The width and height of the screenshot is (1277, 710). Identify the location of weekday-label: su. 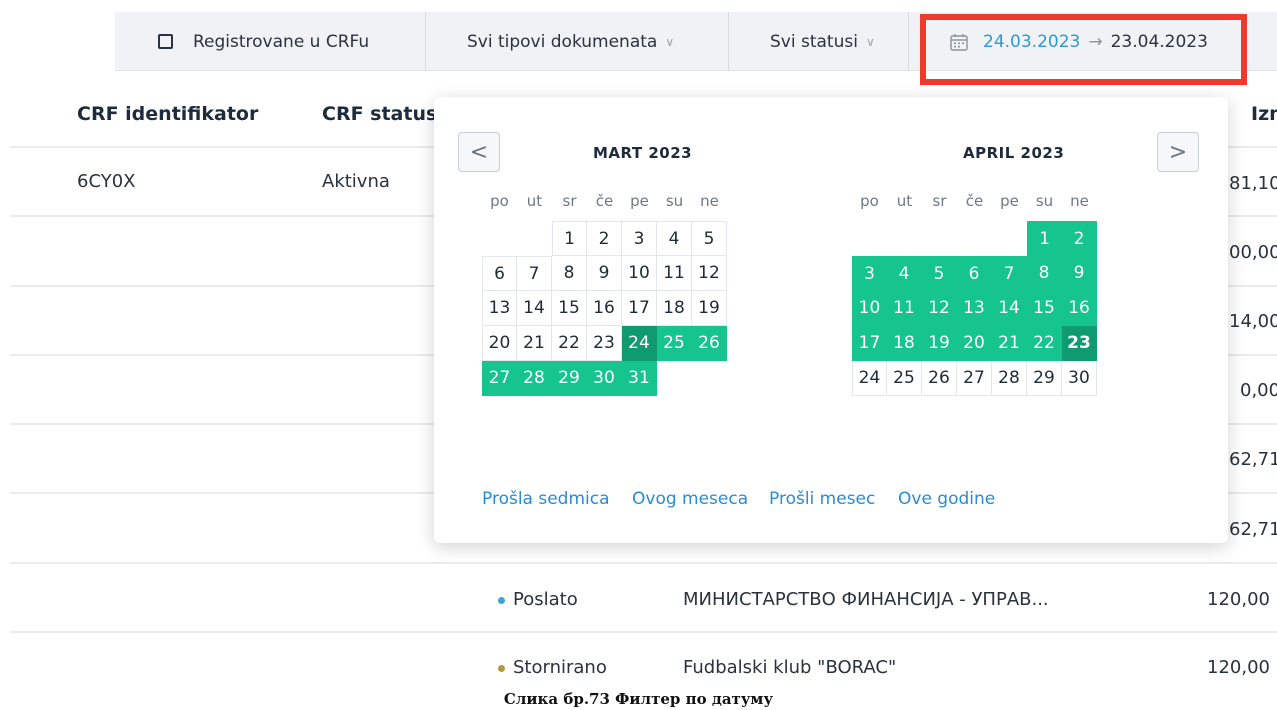
(1044, 201).